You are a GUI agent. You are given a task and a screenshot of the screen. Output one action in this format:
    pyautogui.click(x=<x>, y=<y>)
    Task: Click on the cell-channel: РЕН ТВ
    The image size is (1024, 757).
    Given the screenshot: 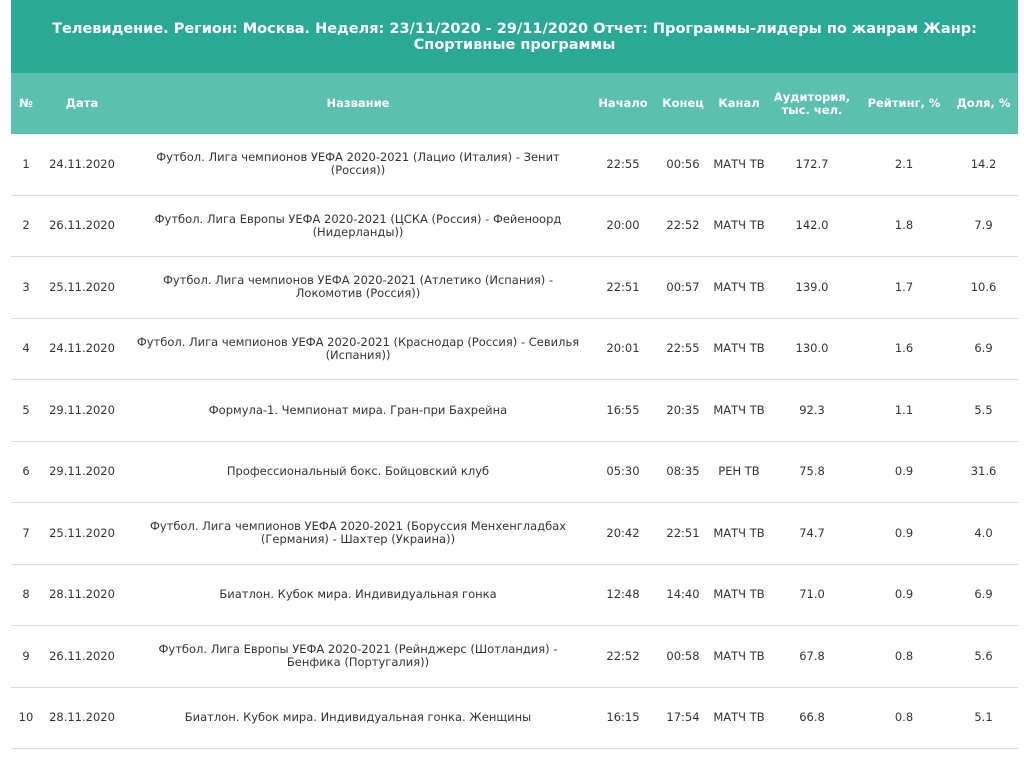 What is the action you would take?
    pyautogui.click(x=739, y=471)
    